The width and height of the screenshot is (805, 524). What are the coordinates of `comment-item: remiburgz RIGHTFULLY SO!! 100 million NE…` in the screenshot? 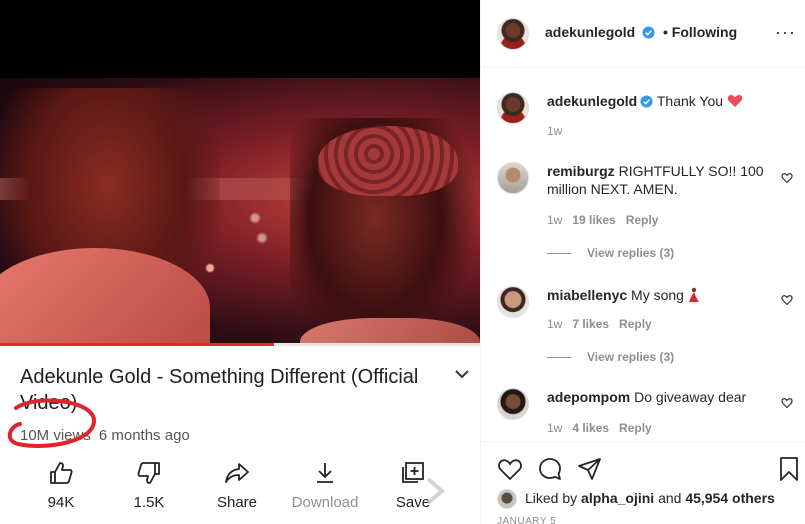 It's located at (647, 212).